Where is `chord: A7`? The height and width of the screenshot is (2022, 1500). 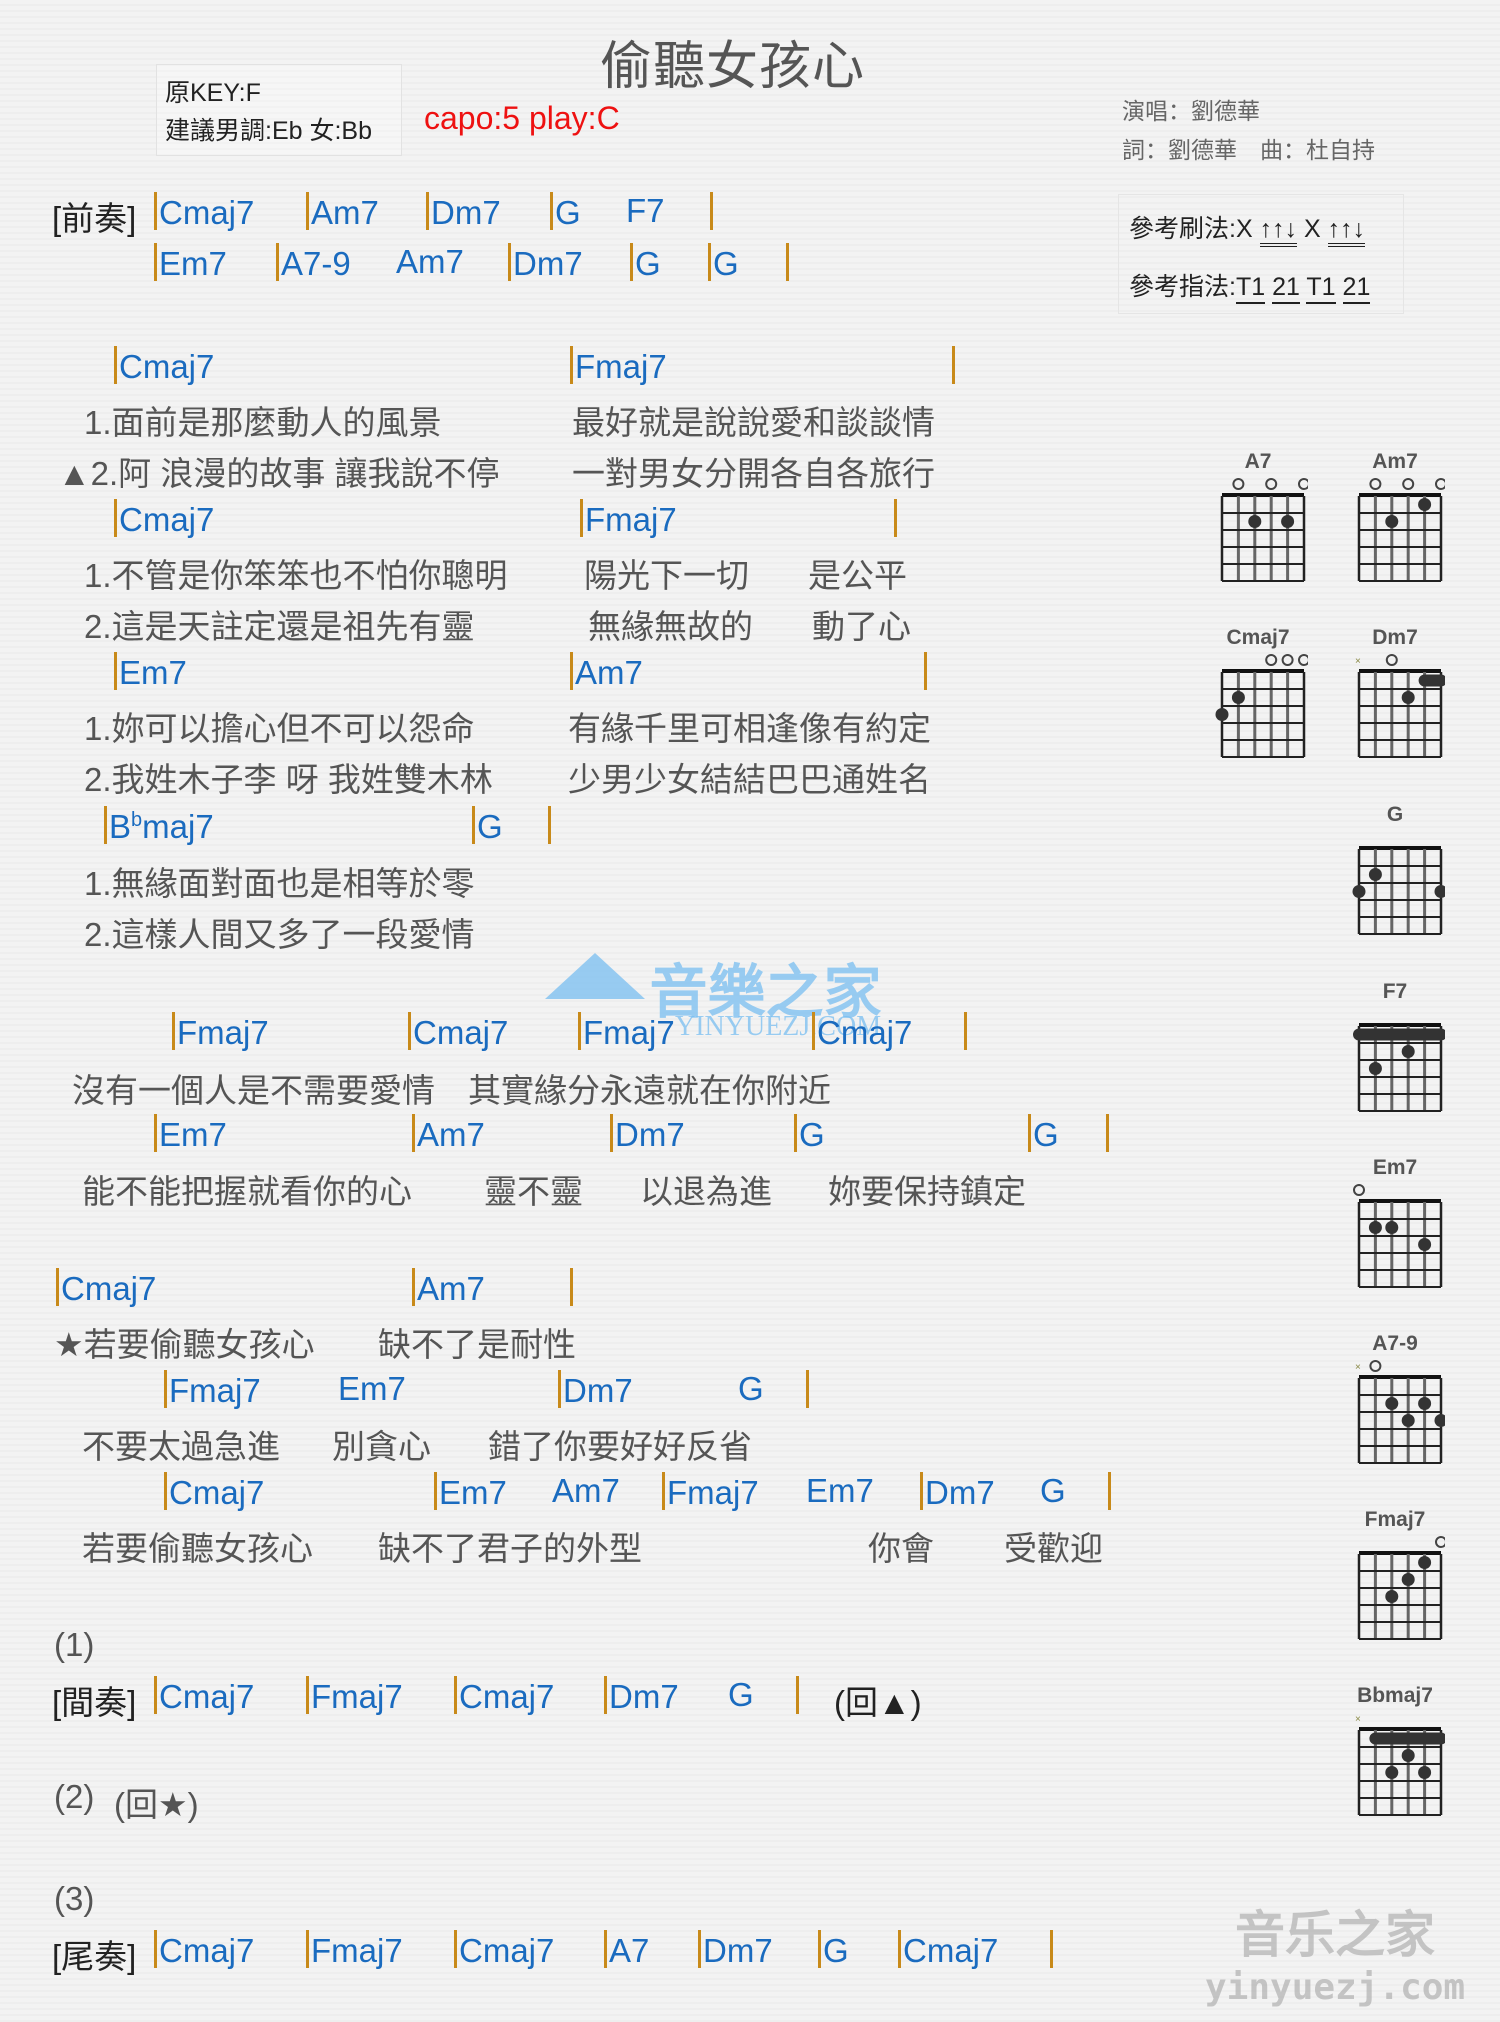
chord: A7 is located at coordinates (626, 1950).